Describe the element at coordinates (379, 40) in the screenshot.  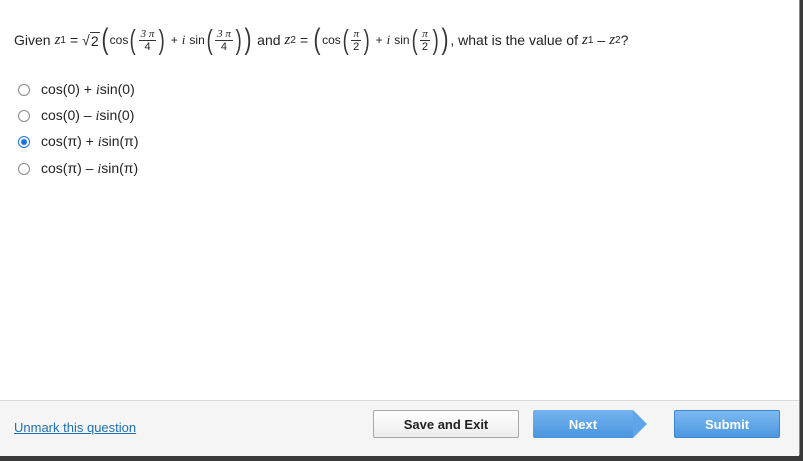
I see `plus-2: +` at that location.